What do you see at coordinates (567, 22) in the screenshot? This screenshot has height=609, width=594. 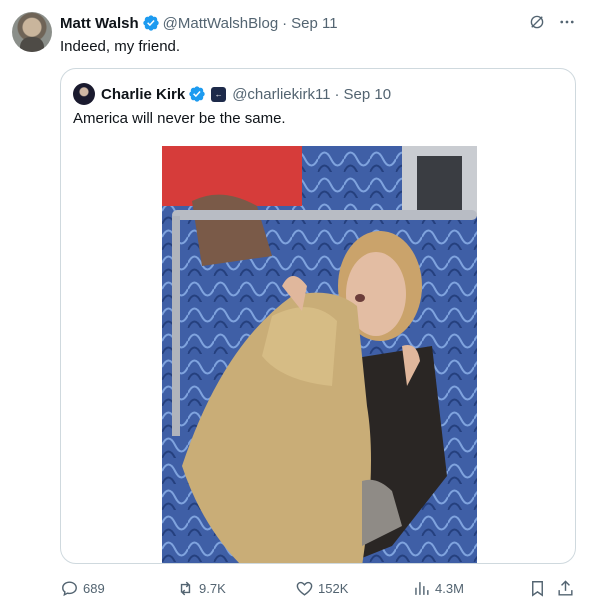 I see `more-icon` at bounding box center [567, 22].